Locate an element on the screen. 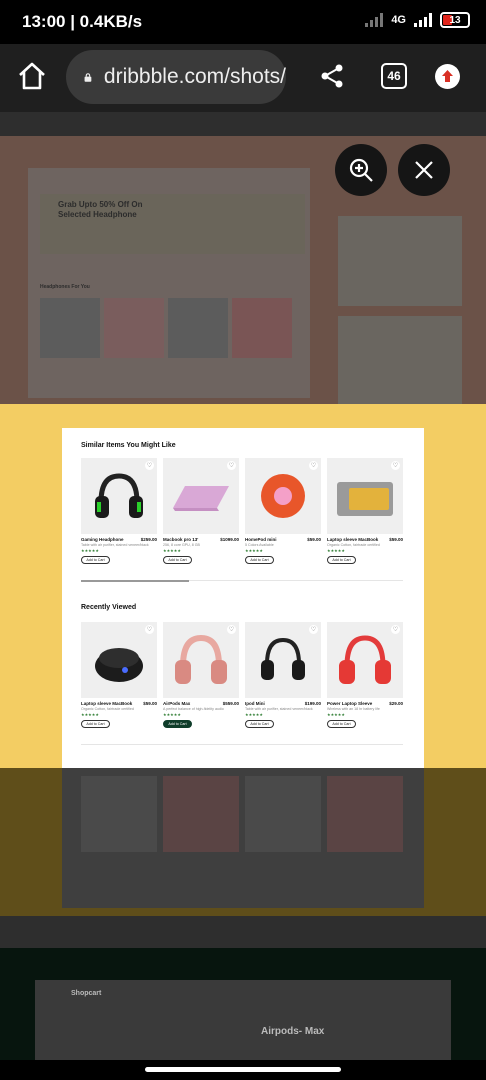  signal-icon-sim2 is located at coordinates (423, 20).